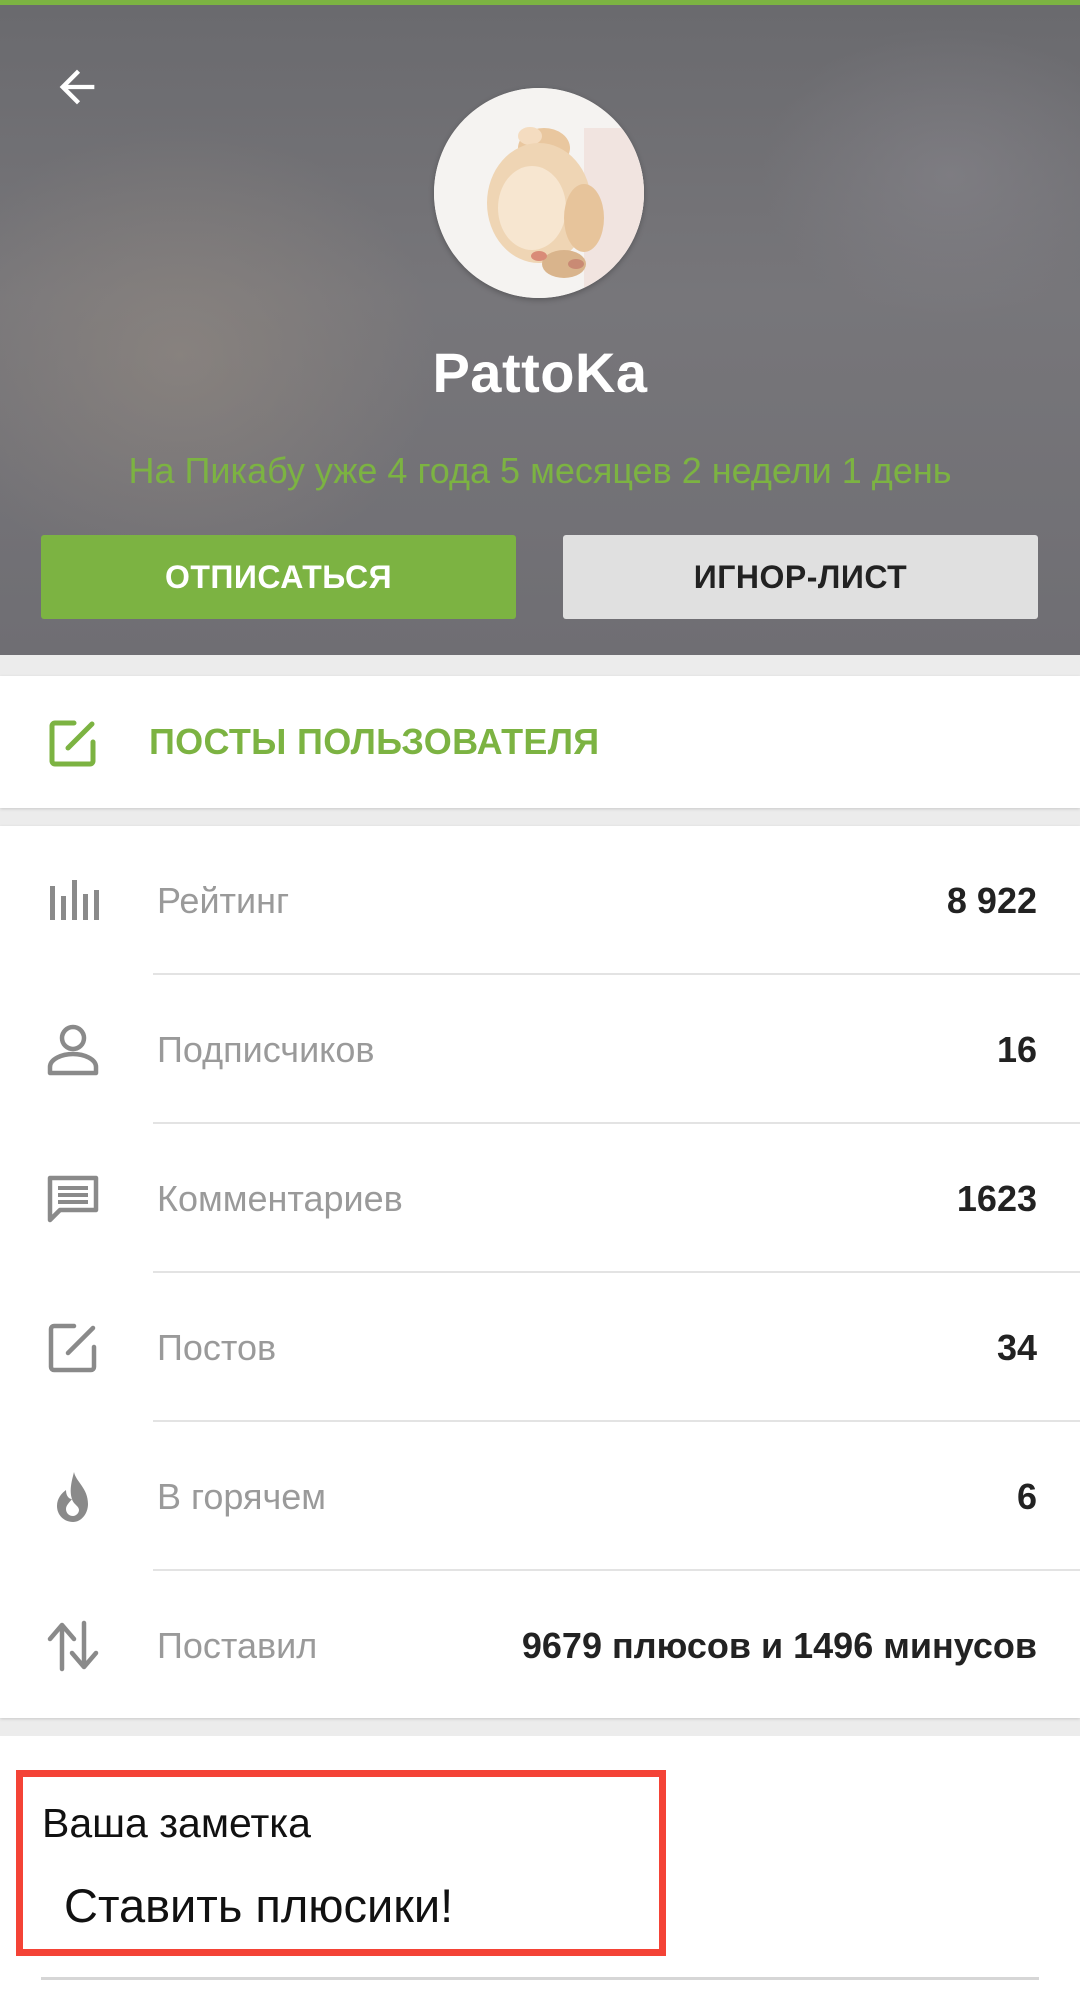 The image size is (1080, 1999). Describe the element at coordinates (800, 577) in the screenshot. I see `ignore-list-button: ИГНОР-ЛИСТ` at that location.